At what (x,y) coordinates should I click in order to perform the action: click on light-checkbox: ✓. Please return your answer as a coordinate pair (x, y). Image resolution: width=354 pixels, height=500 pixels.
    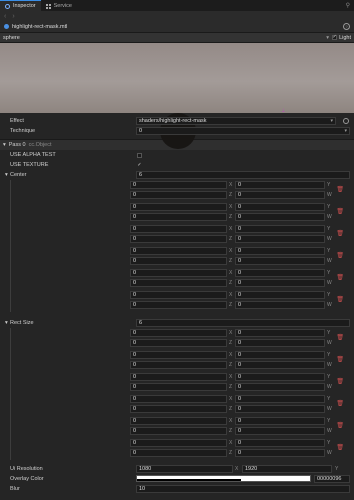
    Looking at the image, I should click on (335, 37).